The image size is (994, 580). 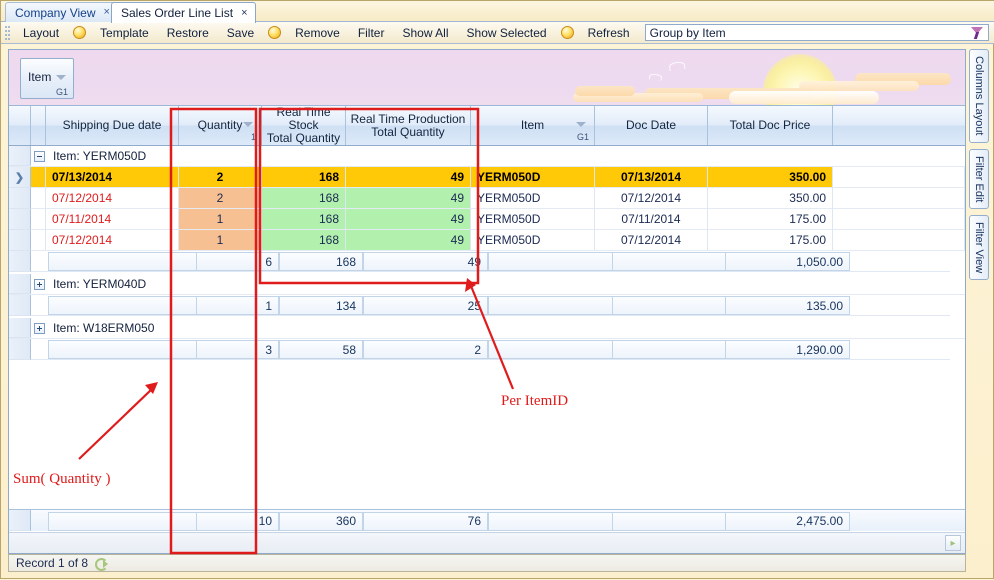 I want to click on row-indicator-current: ❯, so click(x=20, y=177).